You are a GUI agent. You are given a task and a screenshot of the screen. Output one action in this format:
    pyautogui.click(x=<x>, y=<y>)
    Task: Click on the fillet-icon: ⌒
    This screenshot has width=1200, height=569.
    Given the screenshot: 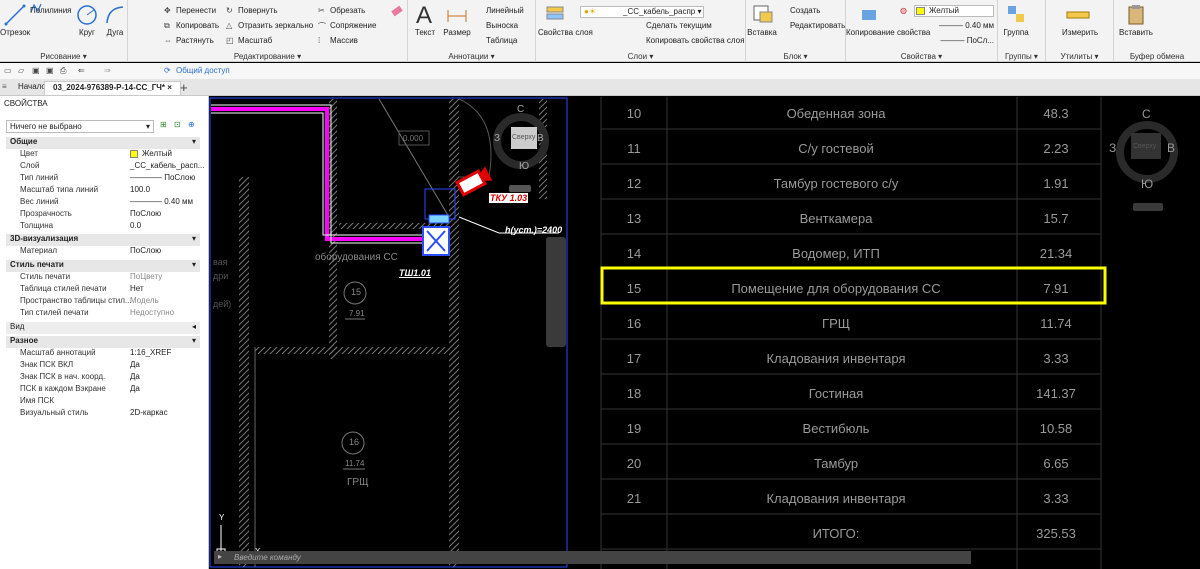 What is the action you would take?
    pyautogui.click(x=322, y=26)
    